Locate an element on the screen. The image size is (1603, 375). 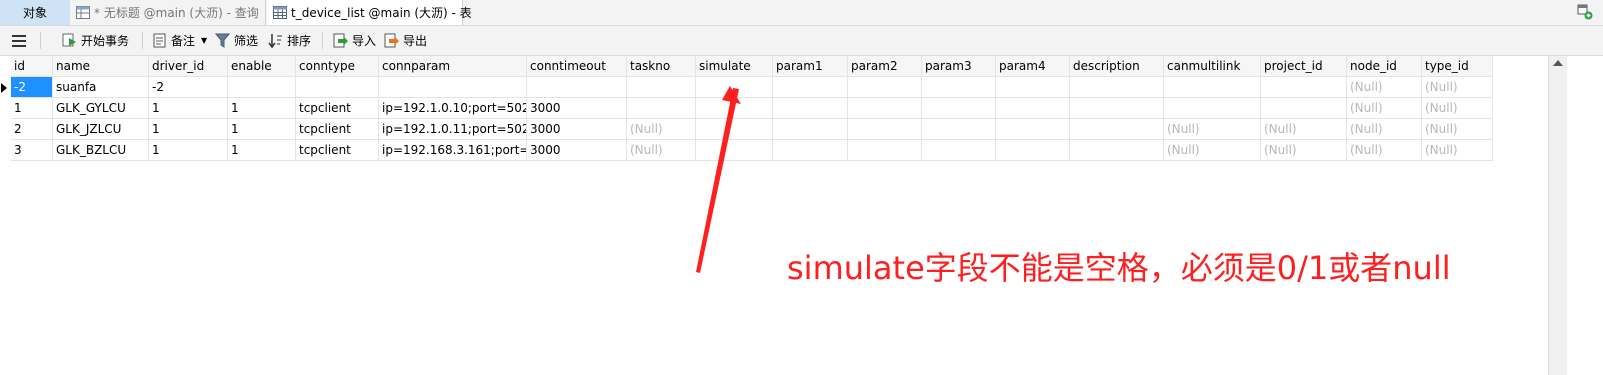
table-cell: GLK_JZLCU is located at coordinates (101, 129).